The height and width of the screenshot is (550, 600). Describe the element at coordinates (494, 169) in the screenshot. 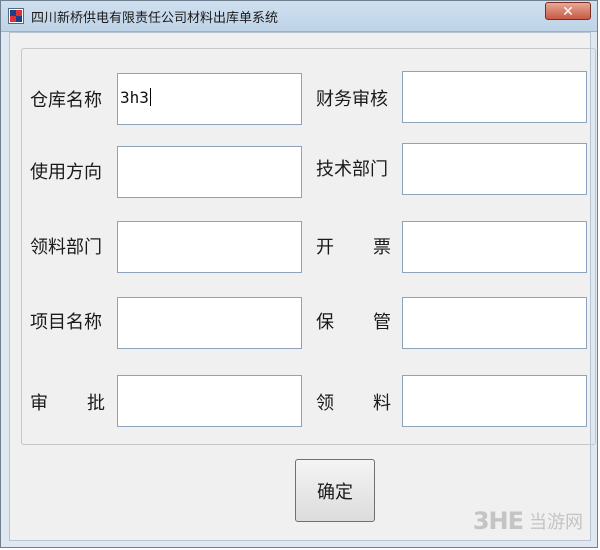

I see `technical-dept-input` at that location.